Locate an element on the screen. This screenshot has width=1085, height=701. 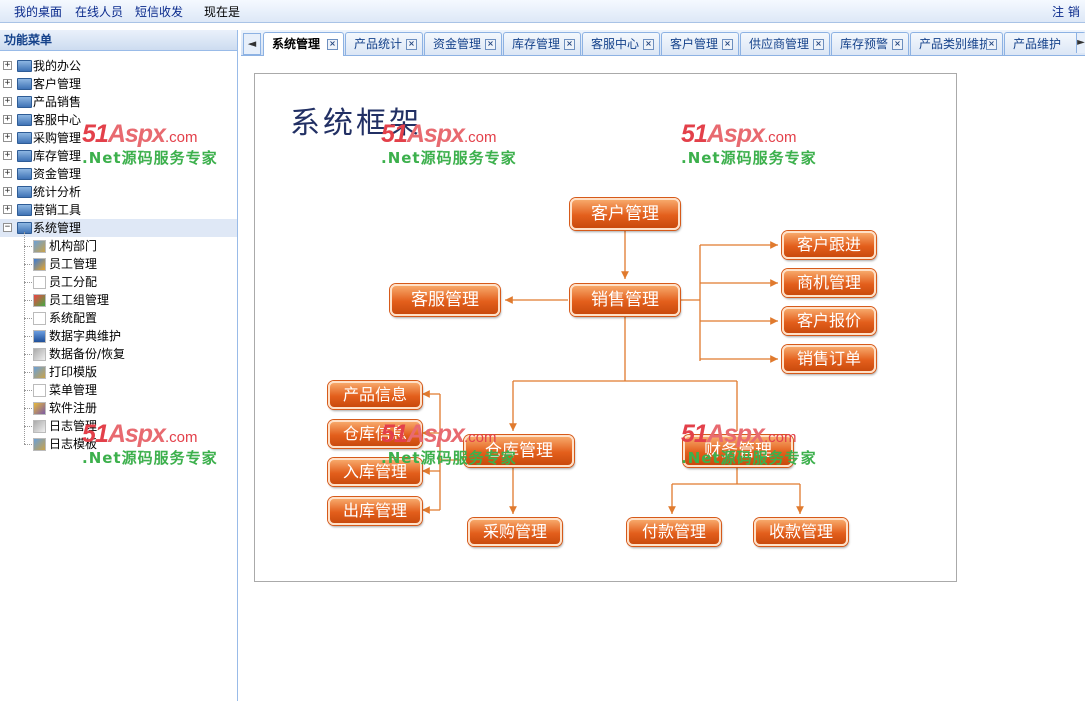
menu-group-item: − 系统管理 is located at coordinates (118, 228).